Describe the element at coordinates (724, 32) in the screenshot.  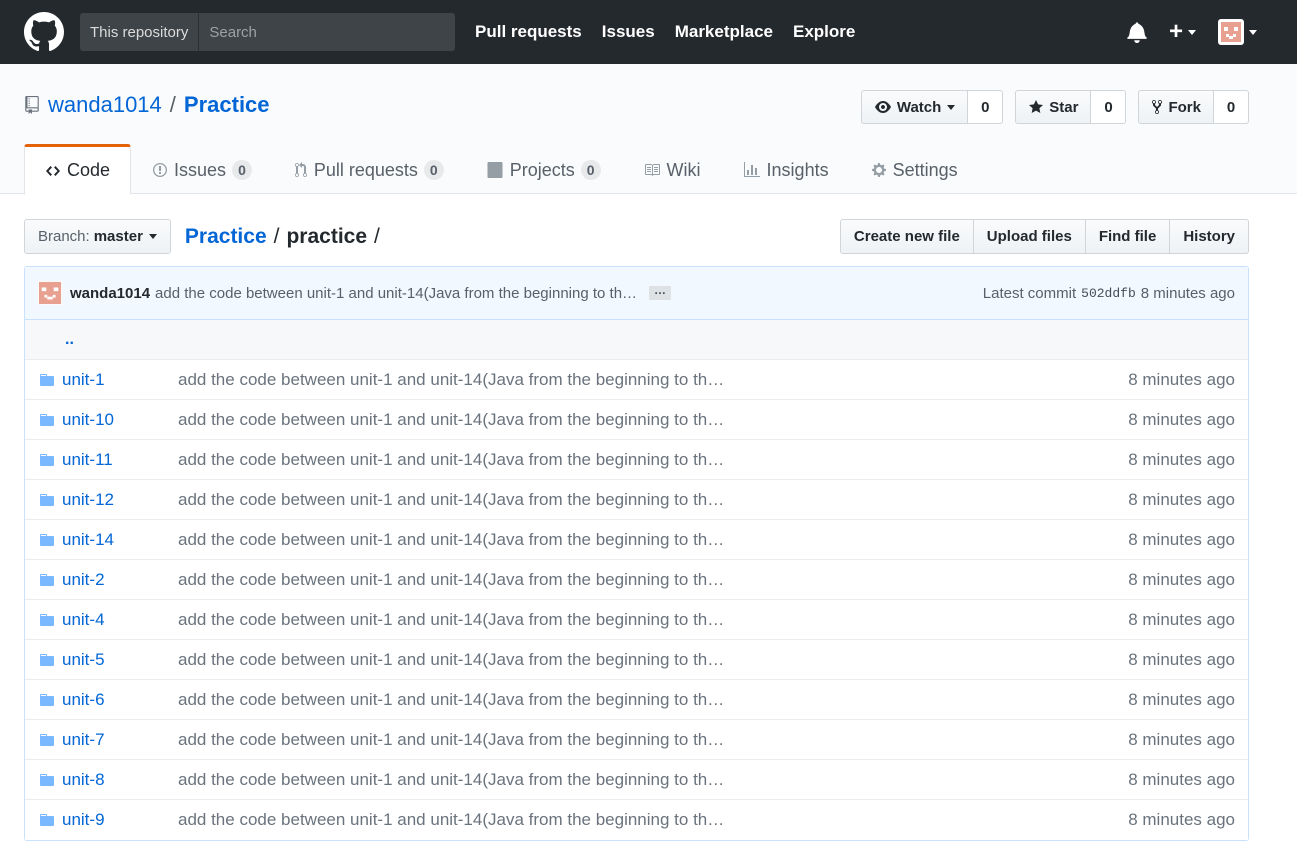
I see `nav-marketplace: Marketplace` at that location.